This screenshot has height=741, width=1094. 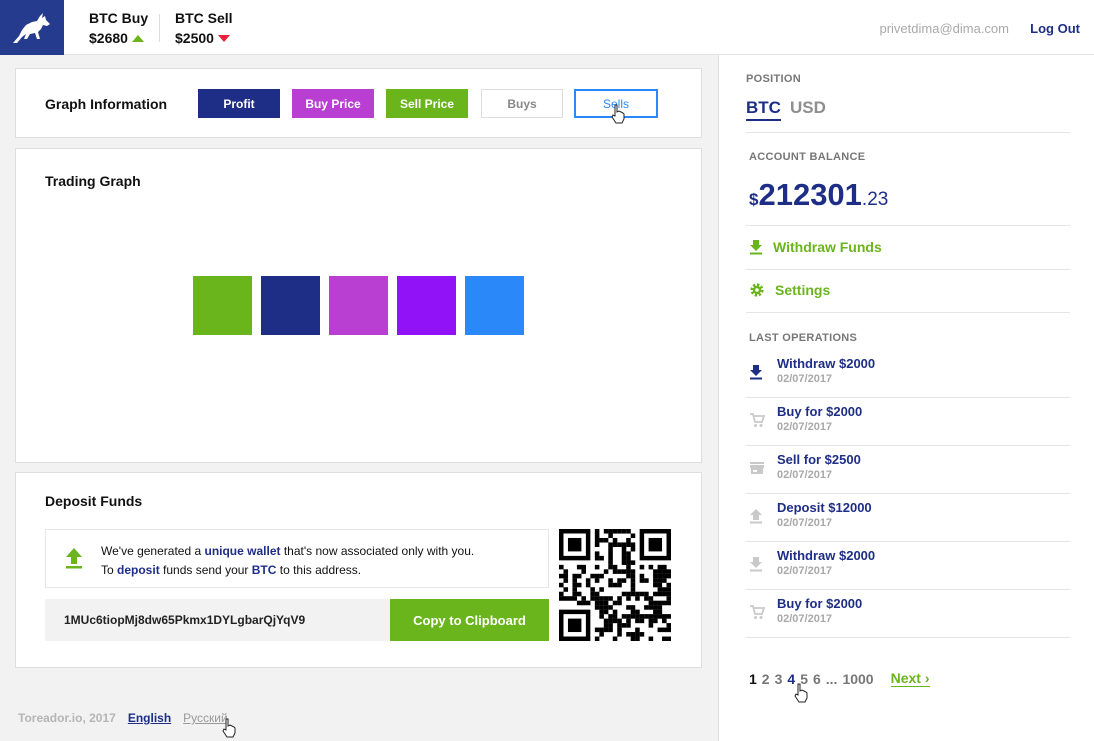 I want to click on user-email: privetdima@dima.com, so click(x=944, y=28).